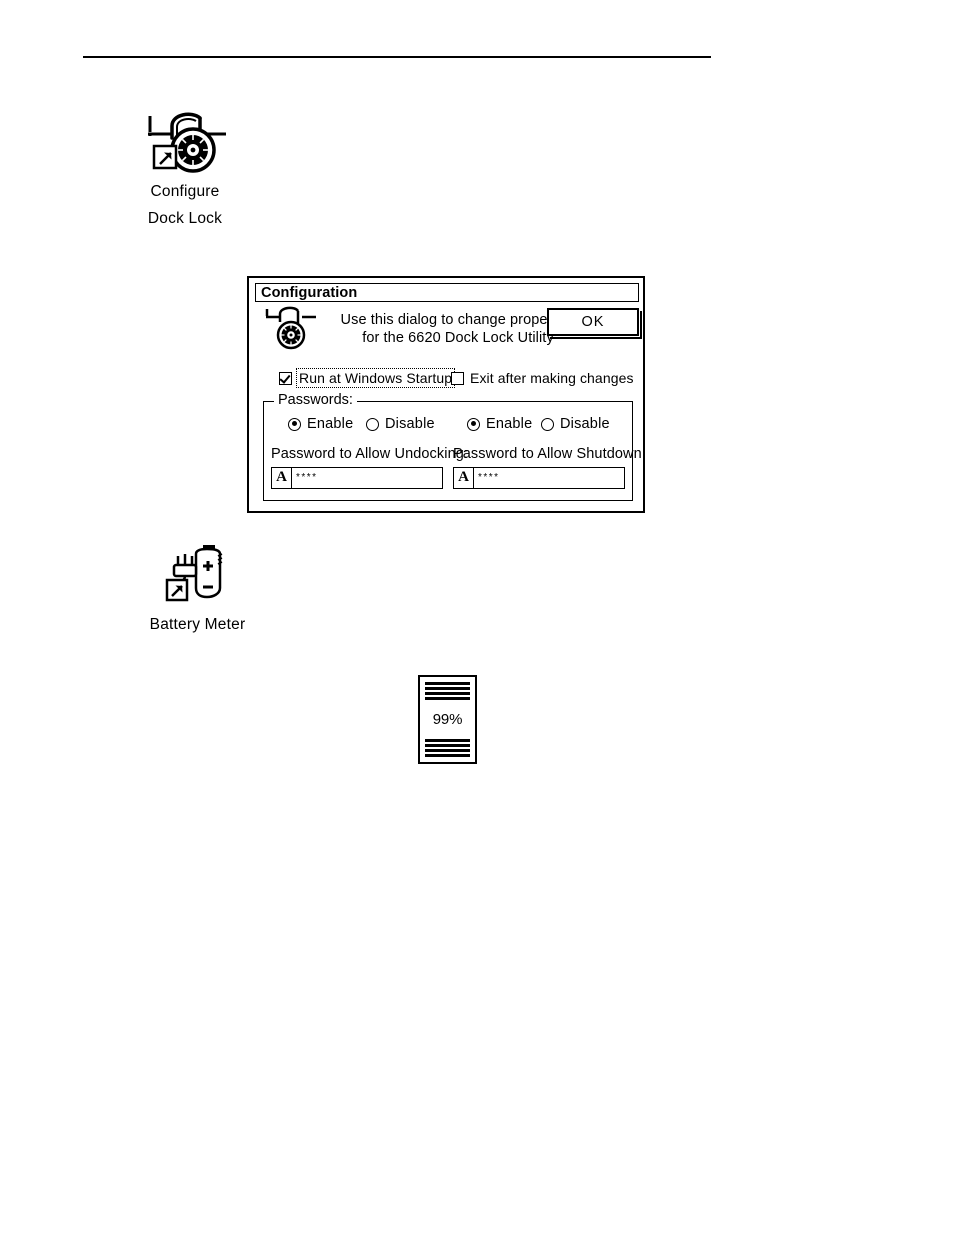 Image resolution: width=954 pixels, height=1235 pixels. I want to click on radio-label-shutdown-enable: Enable, so click(509, 424).